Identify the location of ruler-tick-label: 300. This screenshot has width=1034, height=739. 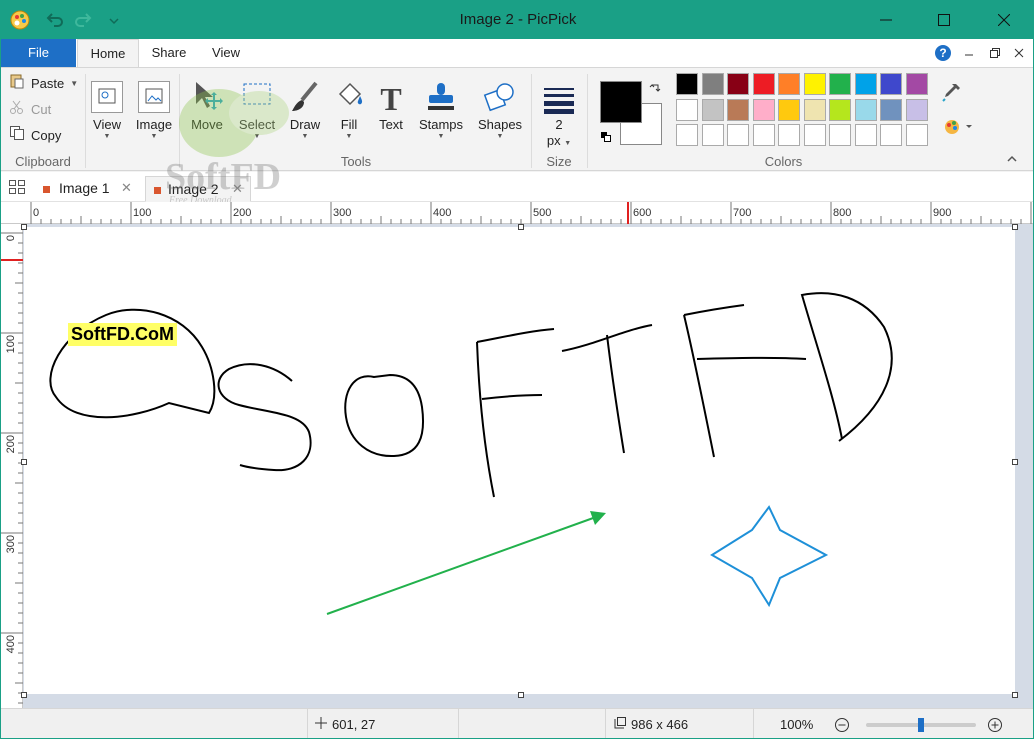
(342, 213).